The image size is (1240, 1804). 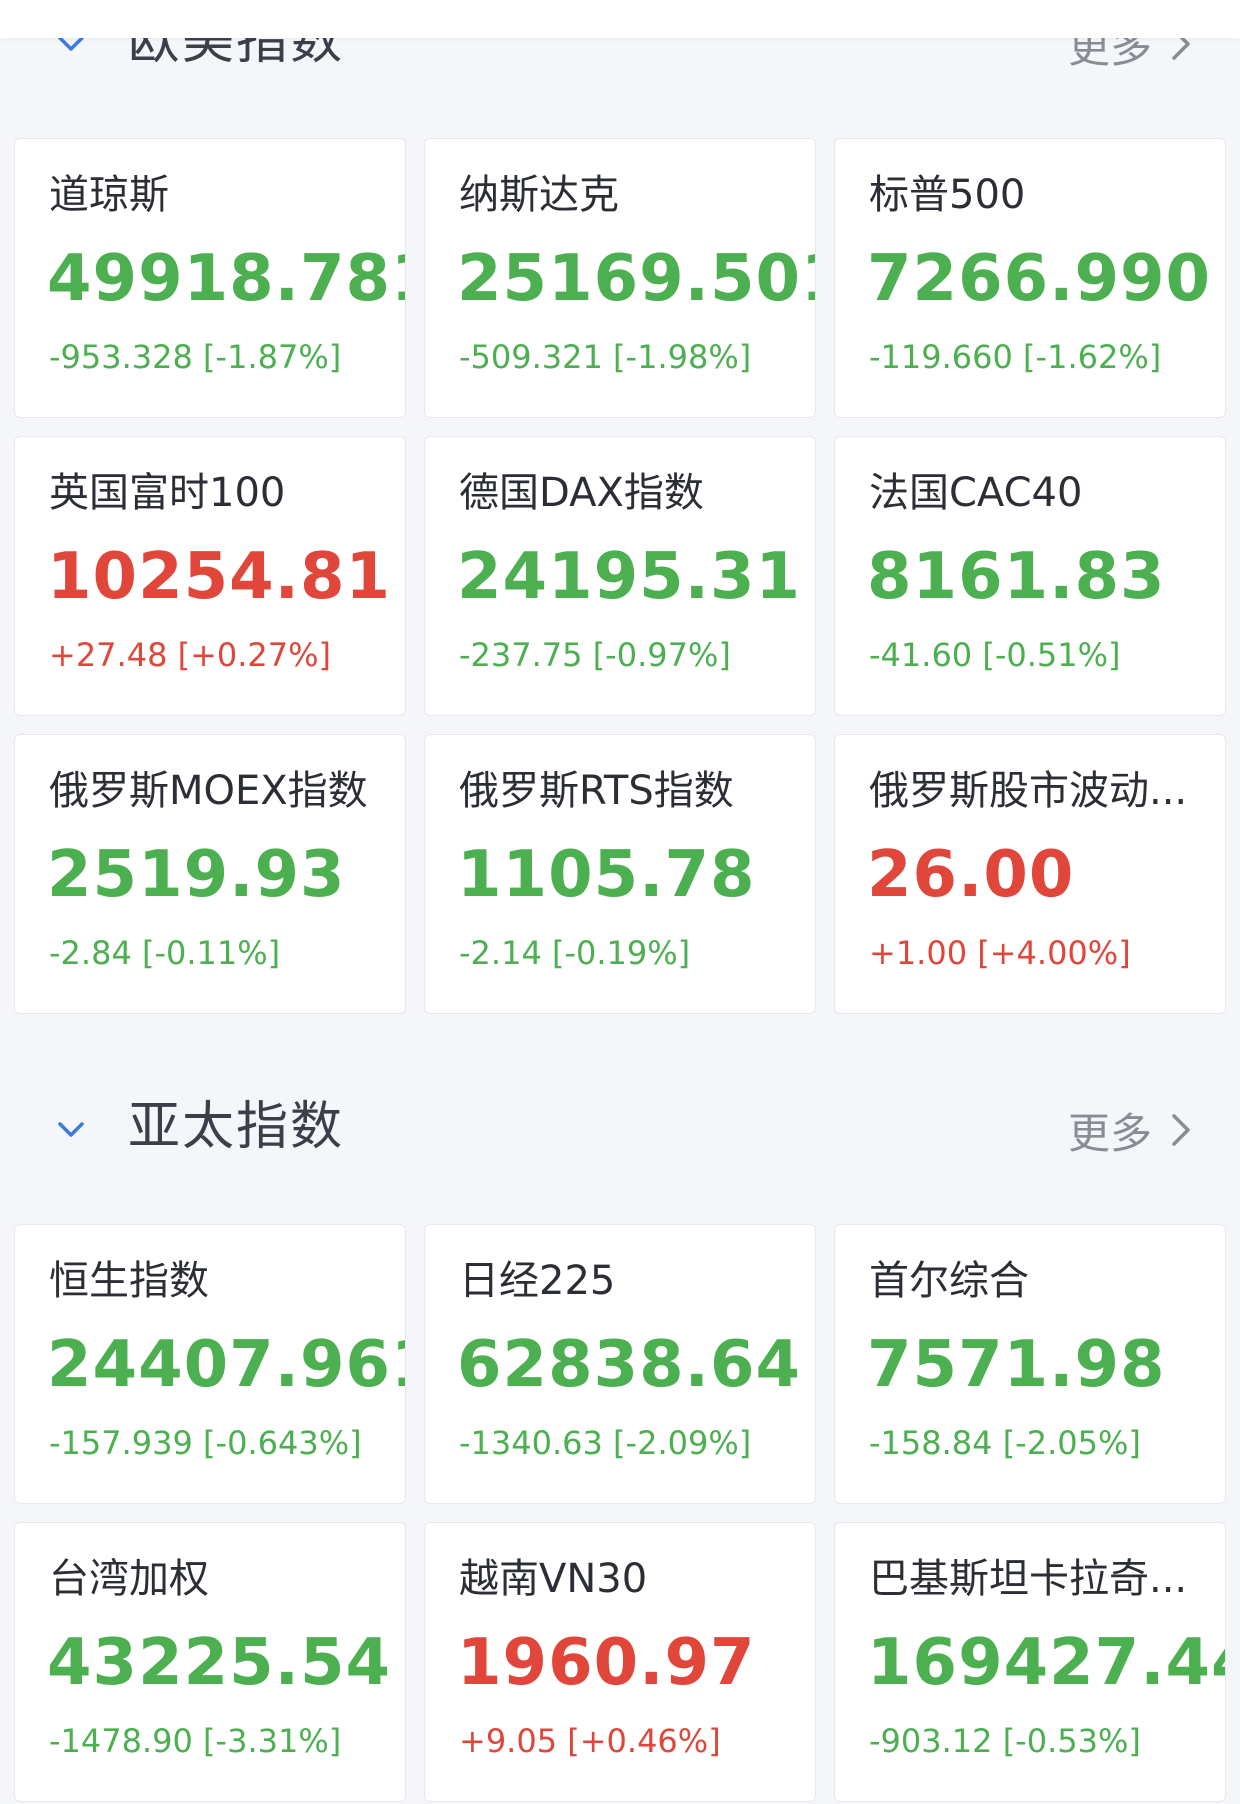 I want to click on index-price: 1960.97, so click(x=606, y=1663).